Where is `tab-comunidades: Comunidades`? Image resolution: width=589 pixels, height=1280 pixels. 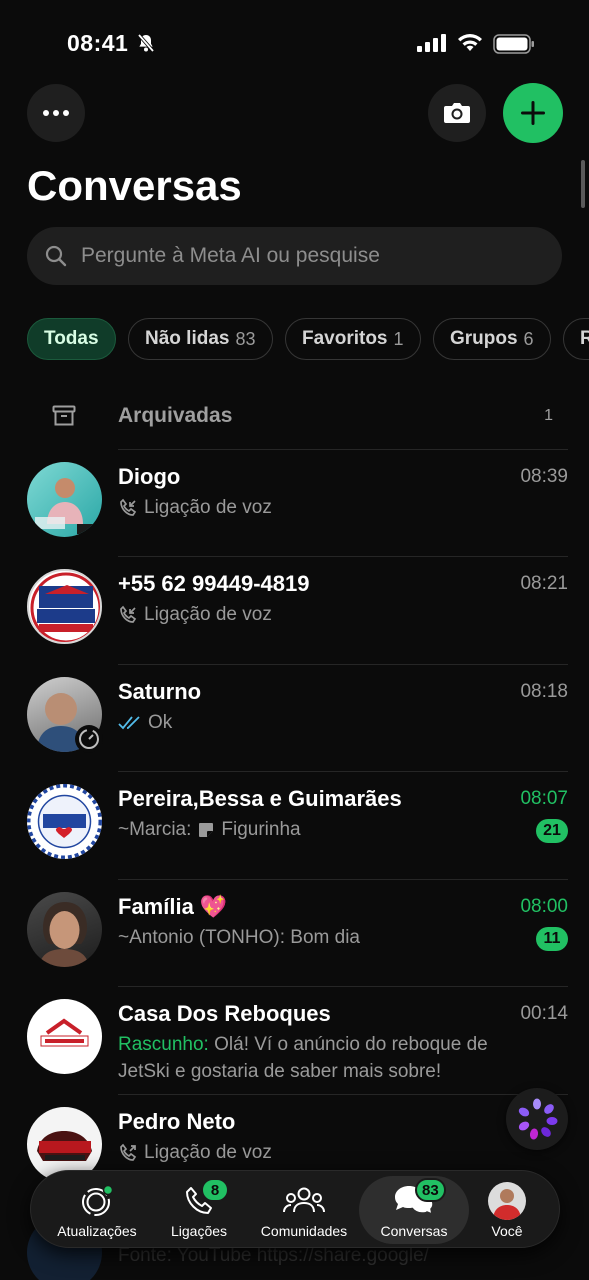 tab-comunidades: Comunidades is located at coordinates (304, 1210).